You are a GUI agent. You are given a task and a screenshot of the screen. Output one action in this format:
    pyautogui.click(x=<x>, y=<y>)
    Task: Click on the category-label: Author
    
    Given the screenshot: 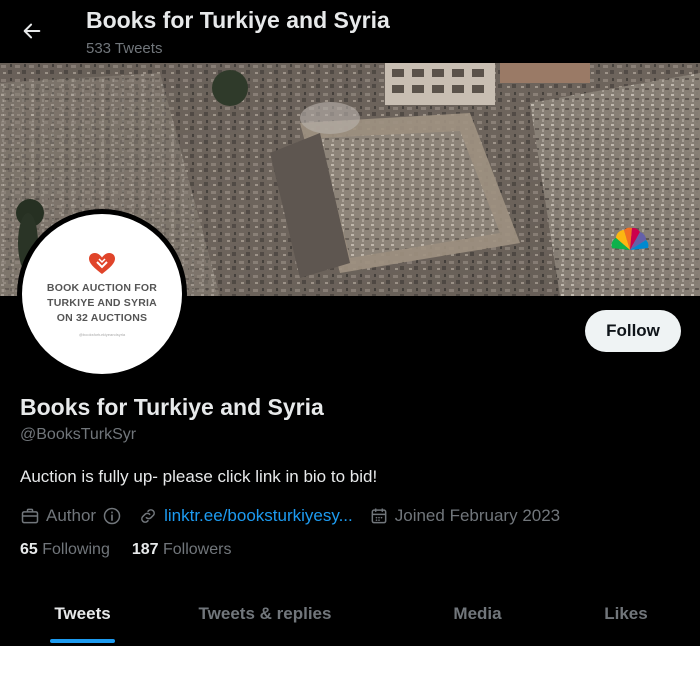 What is the action you would take?
    pyautogui.click(x=71, y=515)
    